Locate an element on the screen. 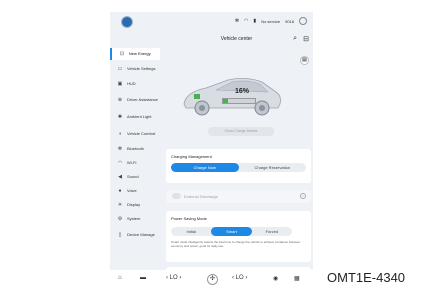 This screenshot has height=289, width=427. network-status: No service is located at coordinates (271, 21).